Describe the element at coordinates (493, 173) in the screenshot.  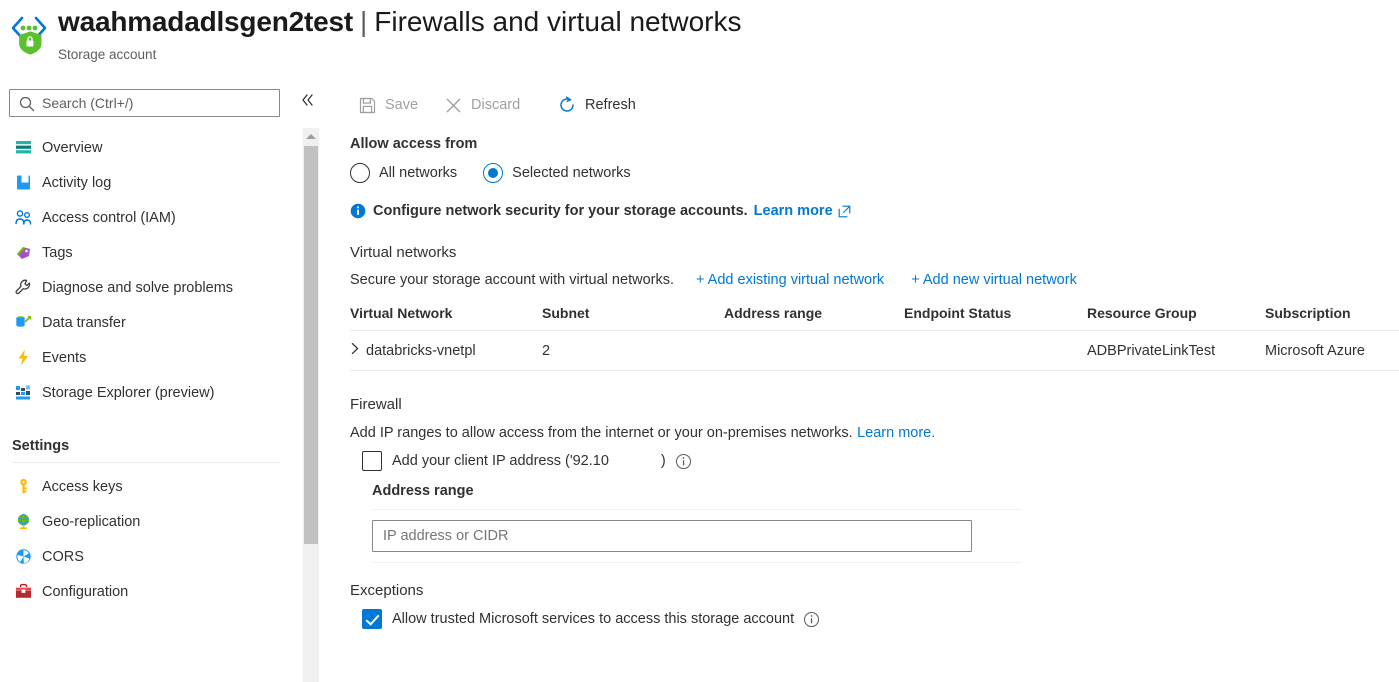
I see `radio-selected-networks` at that location.